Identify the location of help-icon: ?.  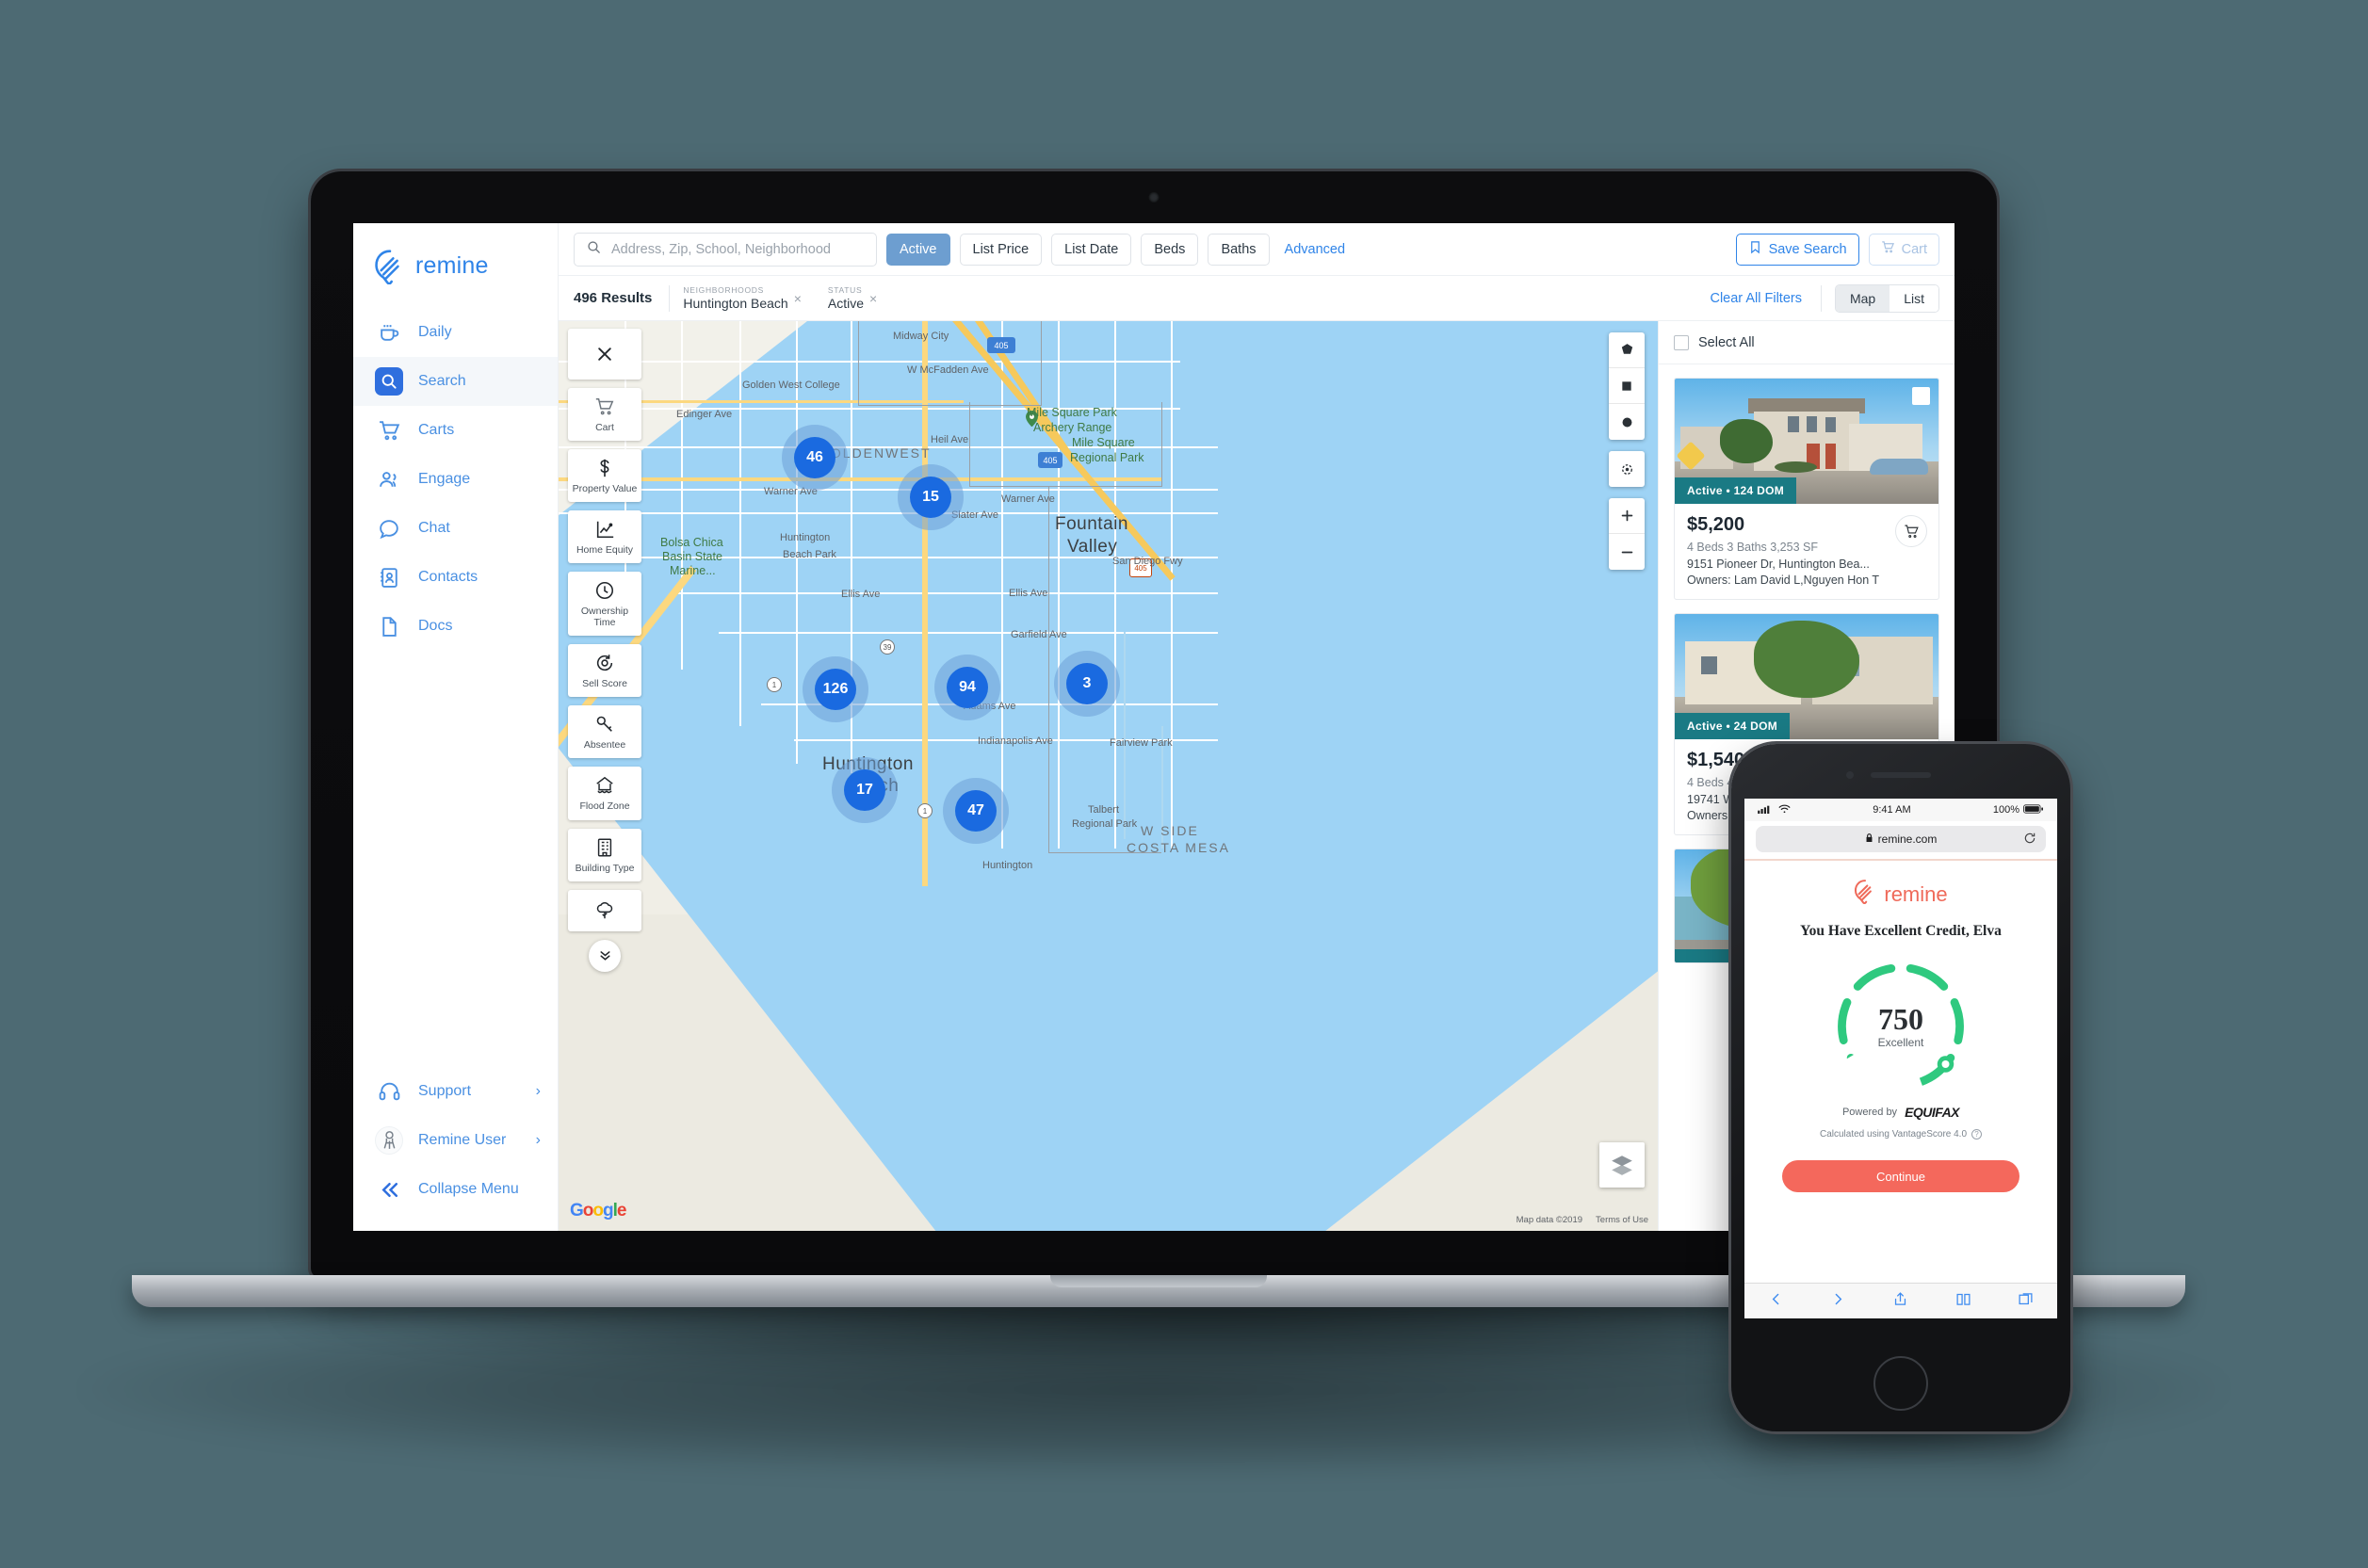
(1977, 1134).